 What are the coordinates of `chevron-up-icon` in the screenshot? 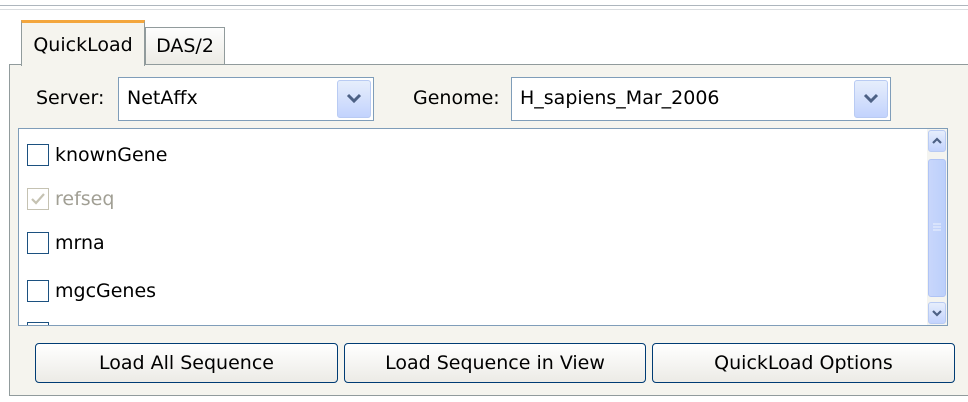 It's located at (937, 140).